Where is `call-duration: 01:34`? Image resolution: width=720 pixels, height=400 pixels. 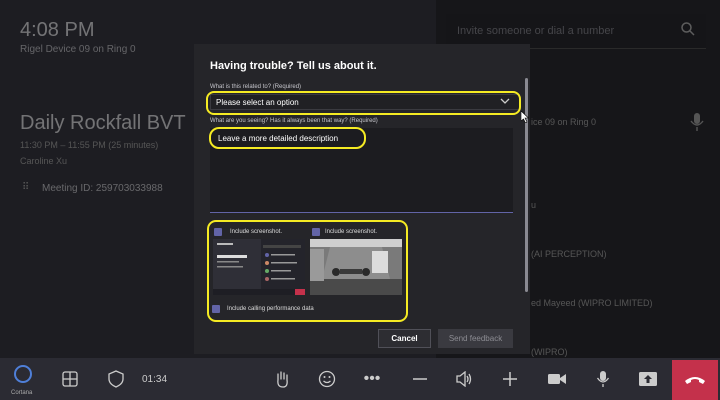 call-duration: 01:34 is located at coordinates (155, 379).